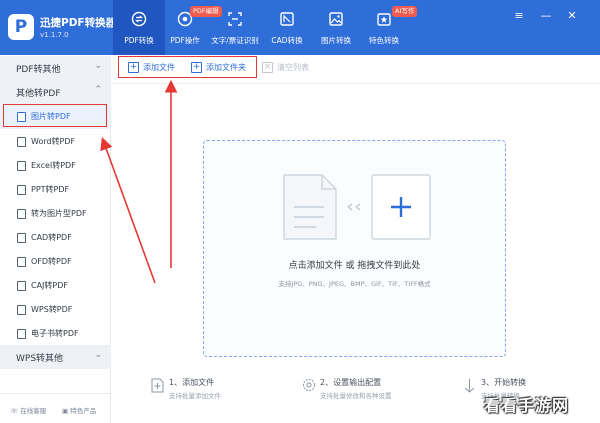 This screenshot has height=423, width=600. Describe the element at coordinates (309, 385) in the screenshot. I see `settings-gear-icon` at that location.